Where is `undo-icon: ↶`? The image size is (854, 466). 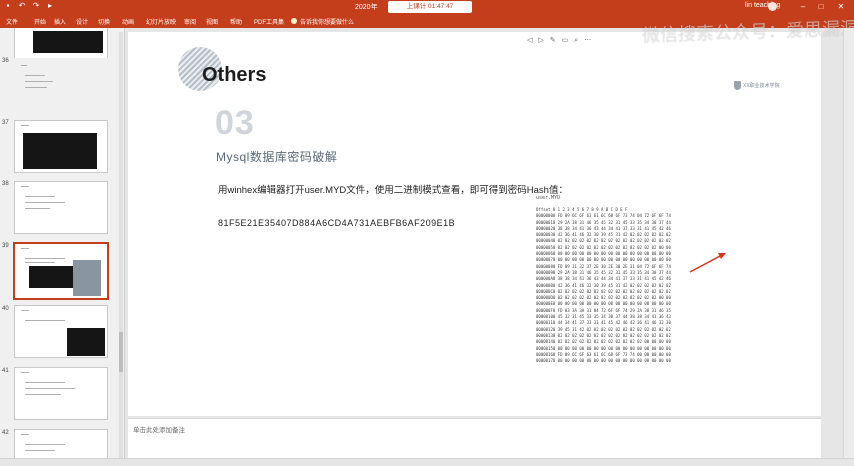 undo-icon: ↶ is located at coordinates (22, 6).